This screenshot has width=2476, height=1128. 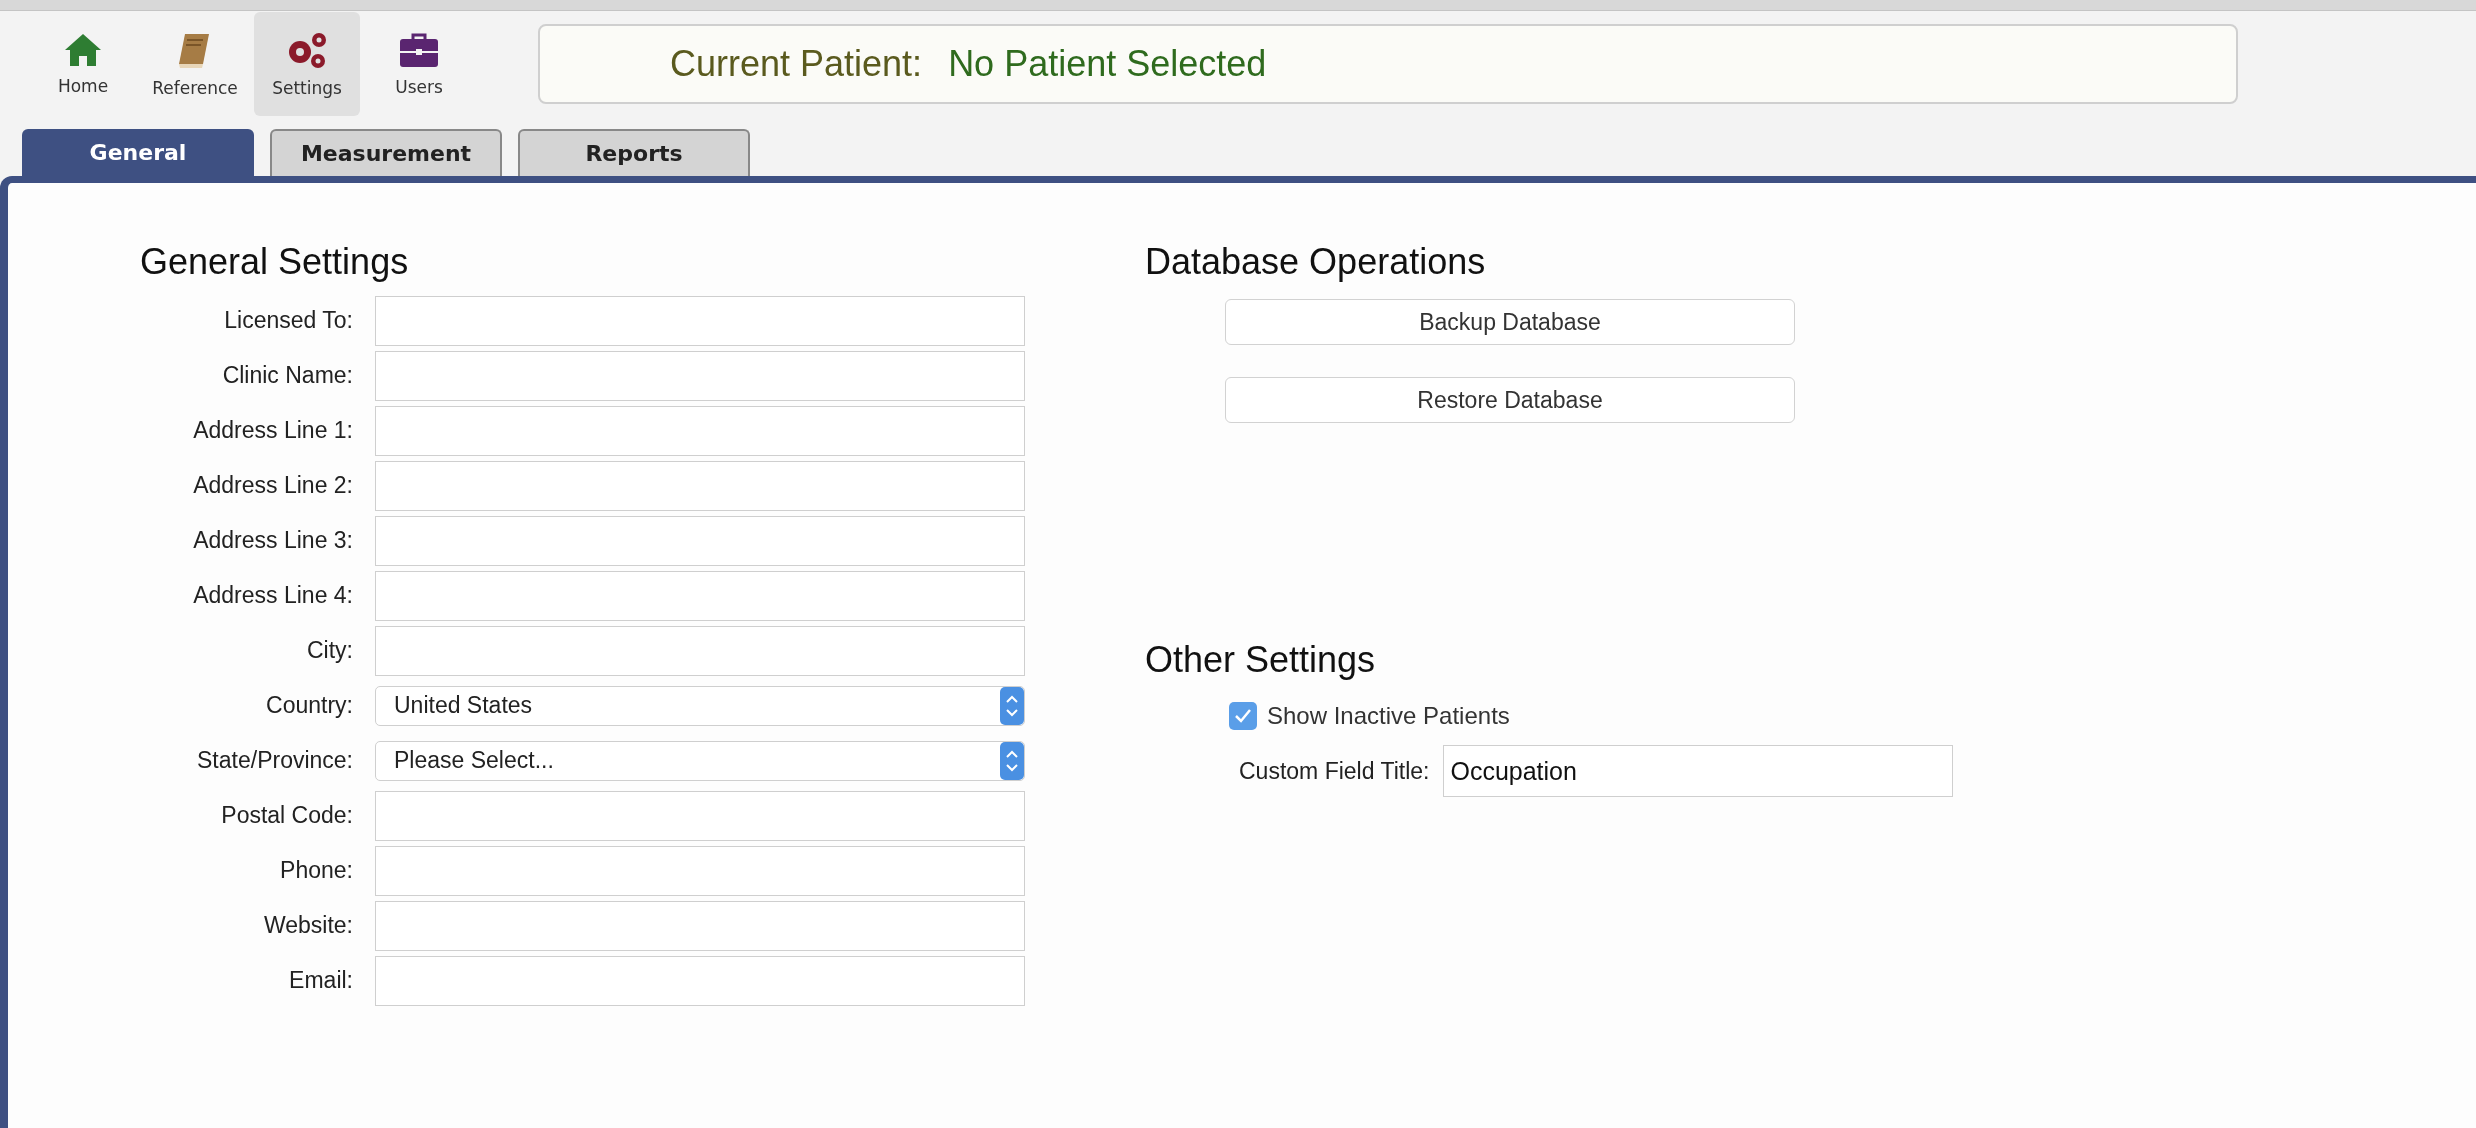 I want to click on section-heading: Other Settings, so click(x=1261, y=660).